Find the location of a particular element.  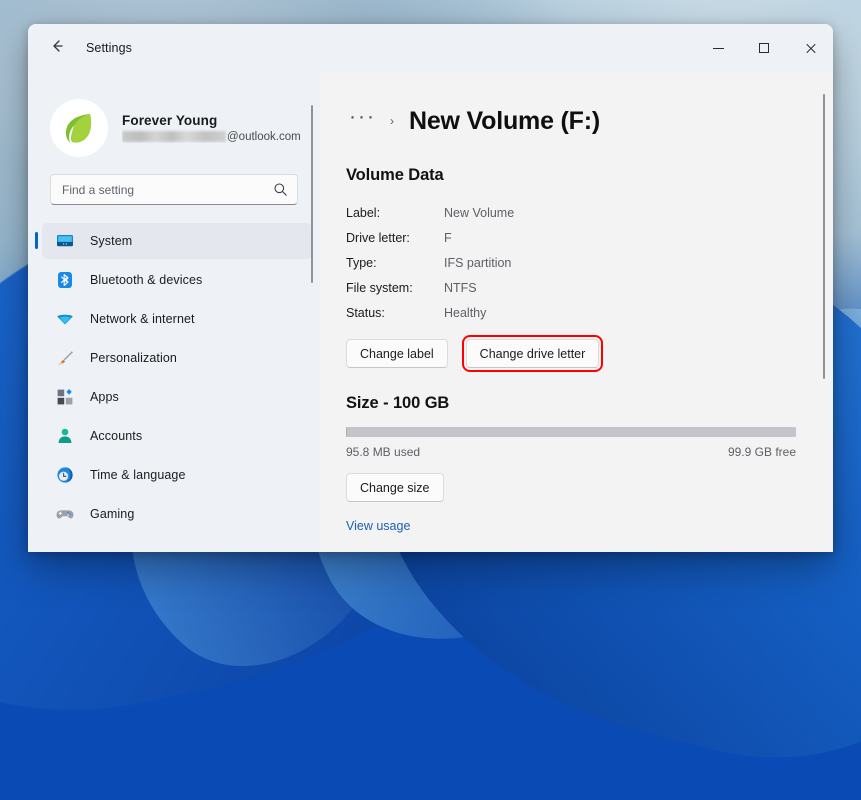

sidebar-item-label: Time & language is located at coordinates (138, 475).